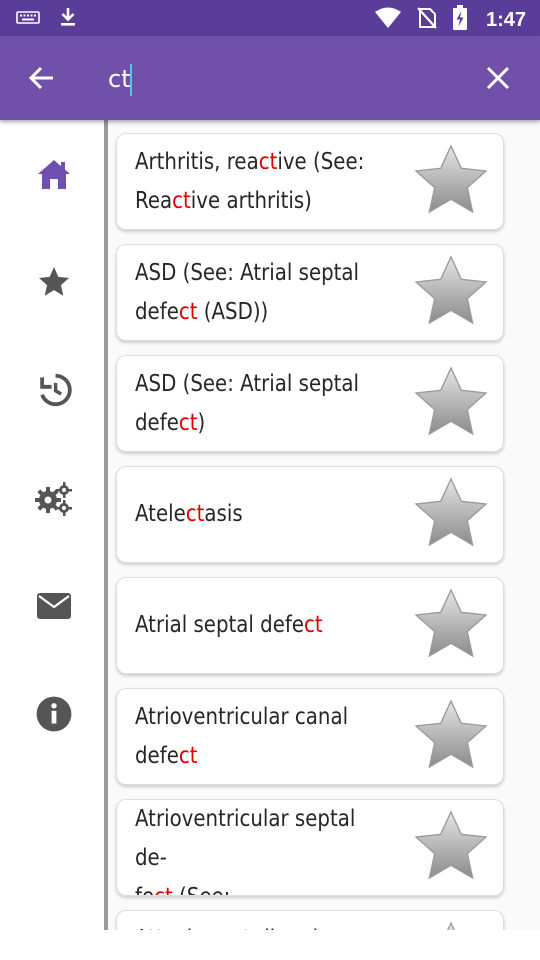  I want to click on title-text: ), so click(201, 422).